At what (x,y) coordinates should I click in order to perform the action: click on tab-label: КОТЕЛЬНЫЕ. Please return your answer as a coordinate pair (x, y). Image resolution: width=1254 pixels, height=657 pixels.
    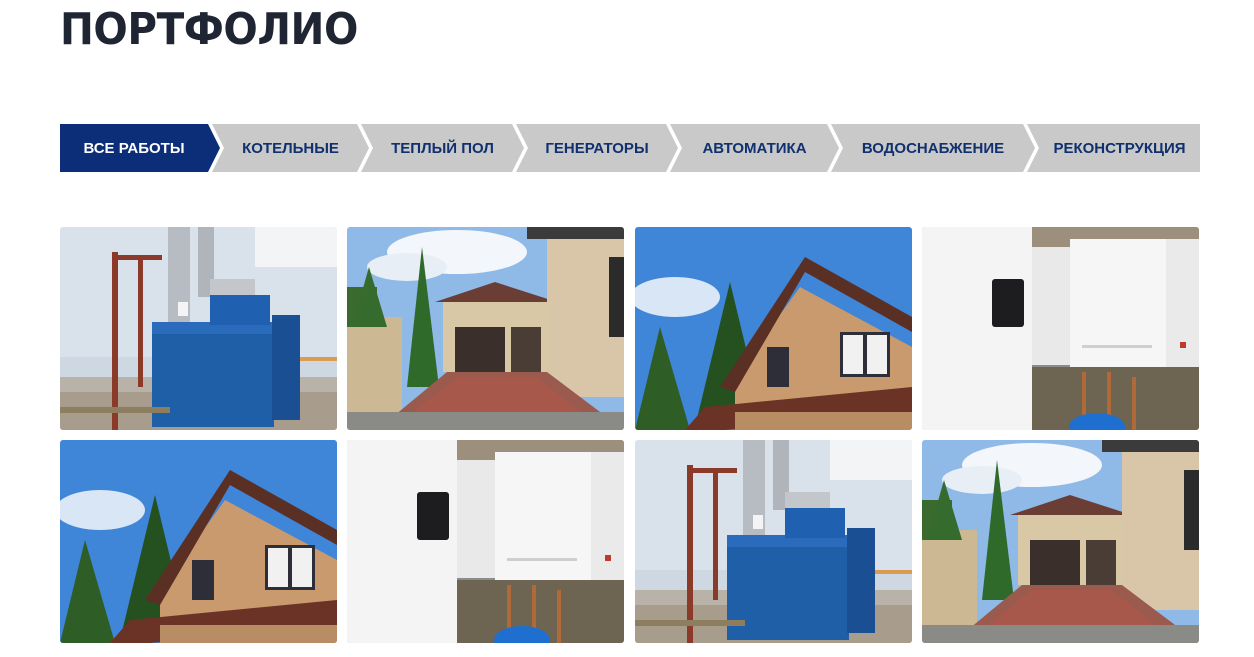
    Looking at the image, I should click on (290, 148).